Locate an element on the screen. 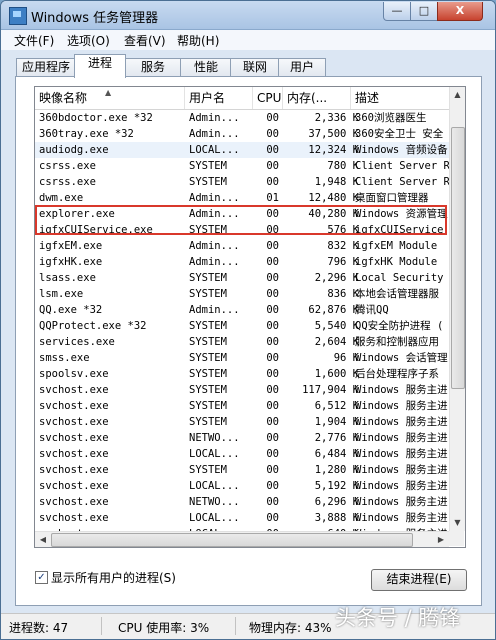 The height and width of the screenshot is (640, 496). scroll-up-icon: ▲ is located at coordinates (457, 95).